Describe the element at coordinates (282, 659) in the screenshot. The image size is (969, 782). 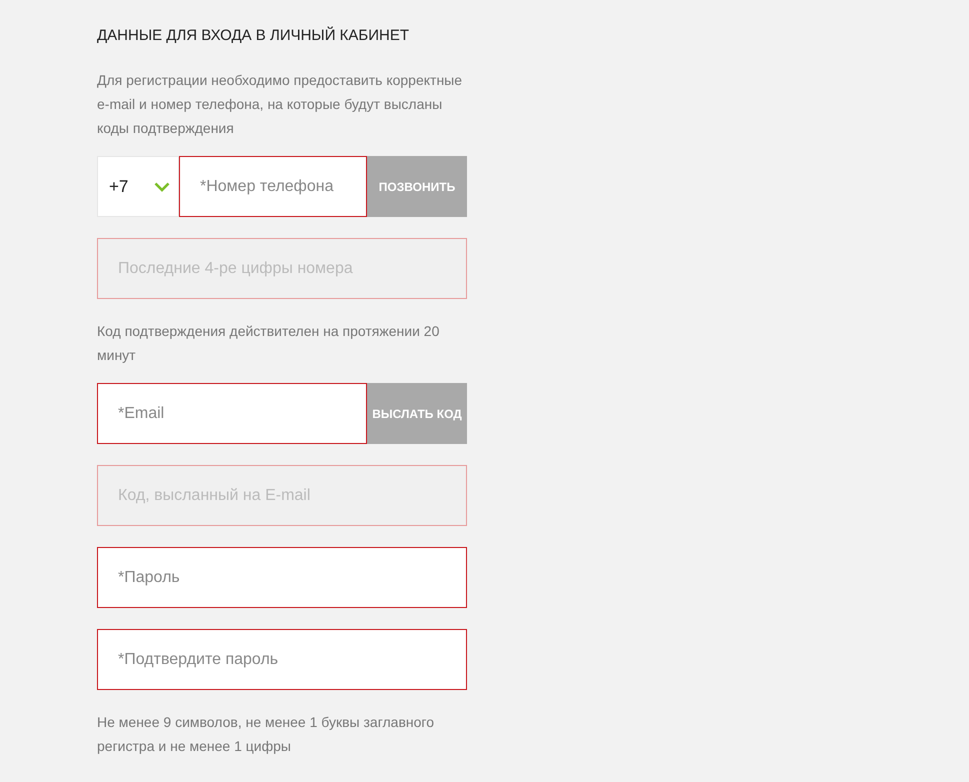
I see `input-field: *Подтвердите пароль` at that location.